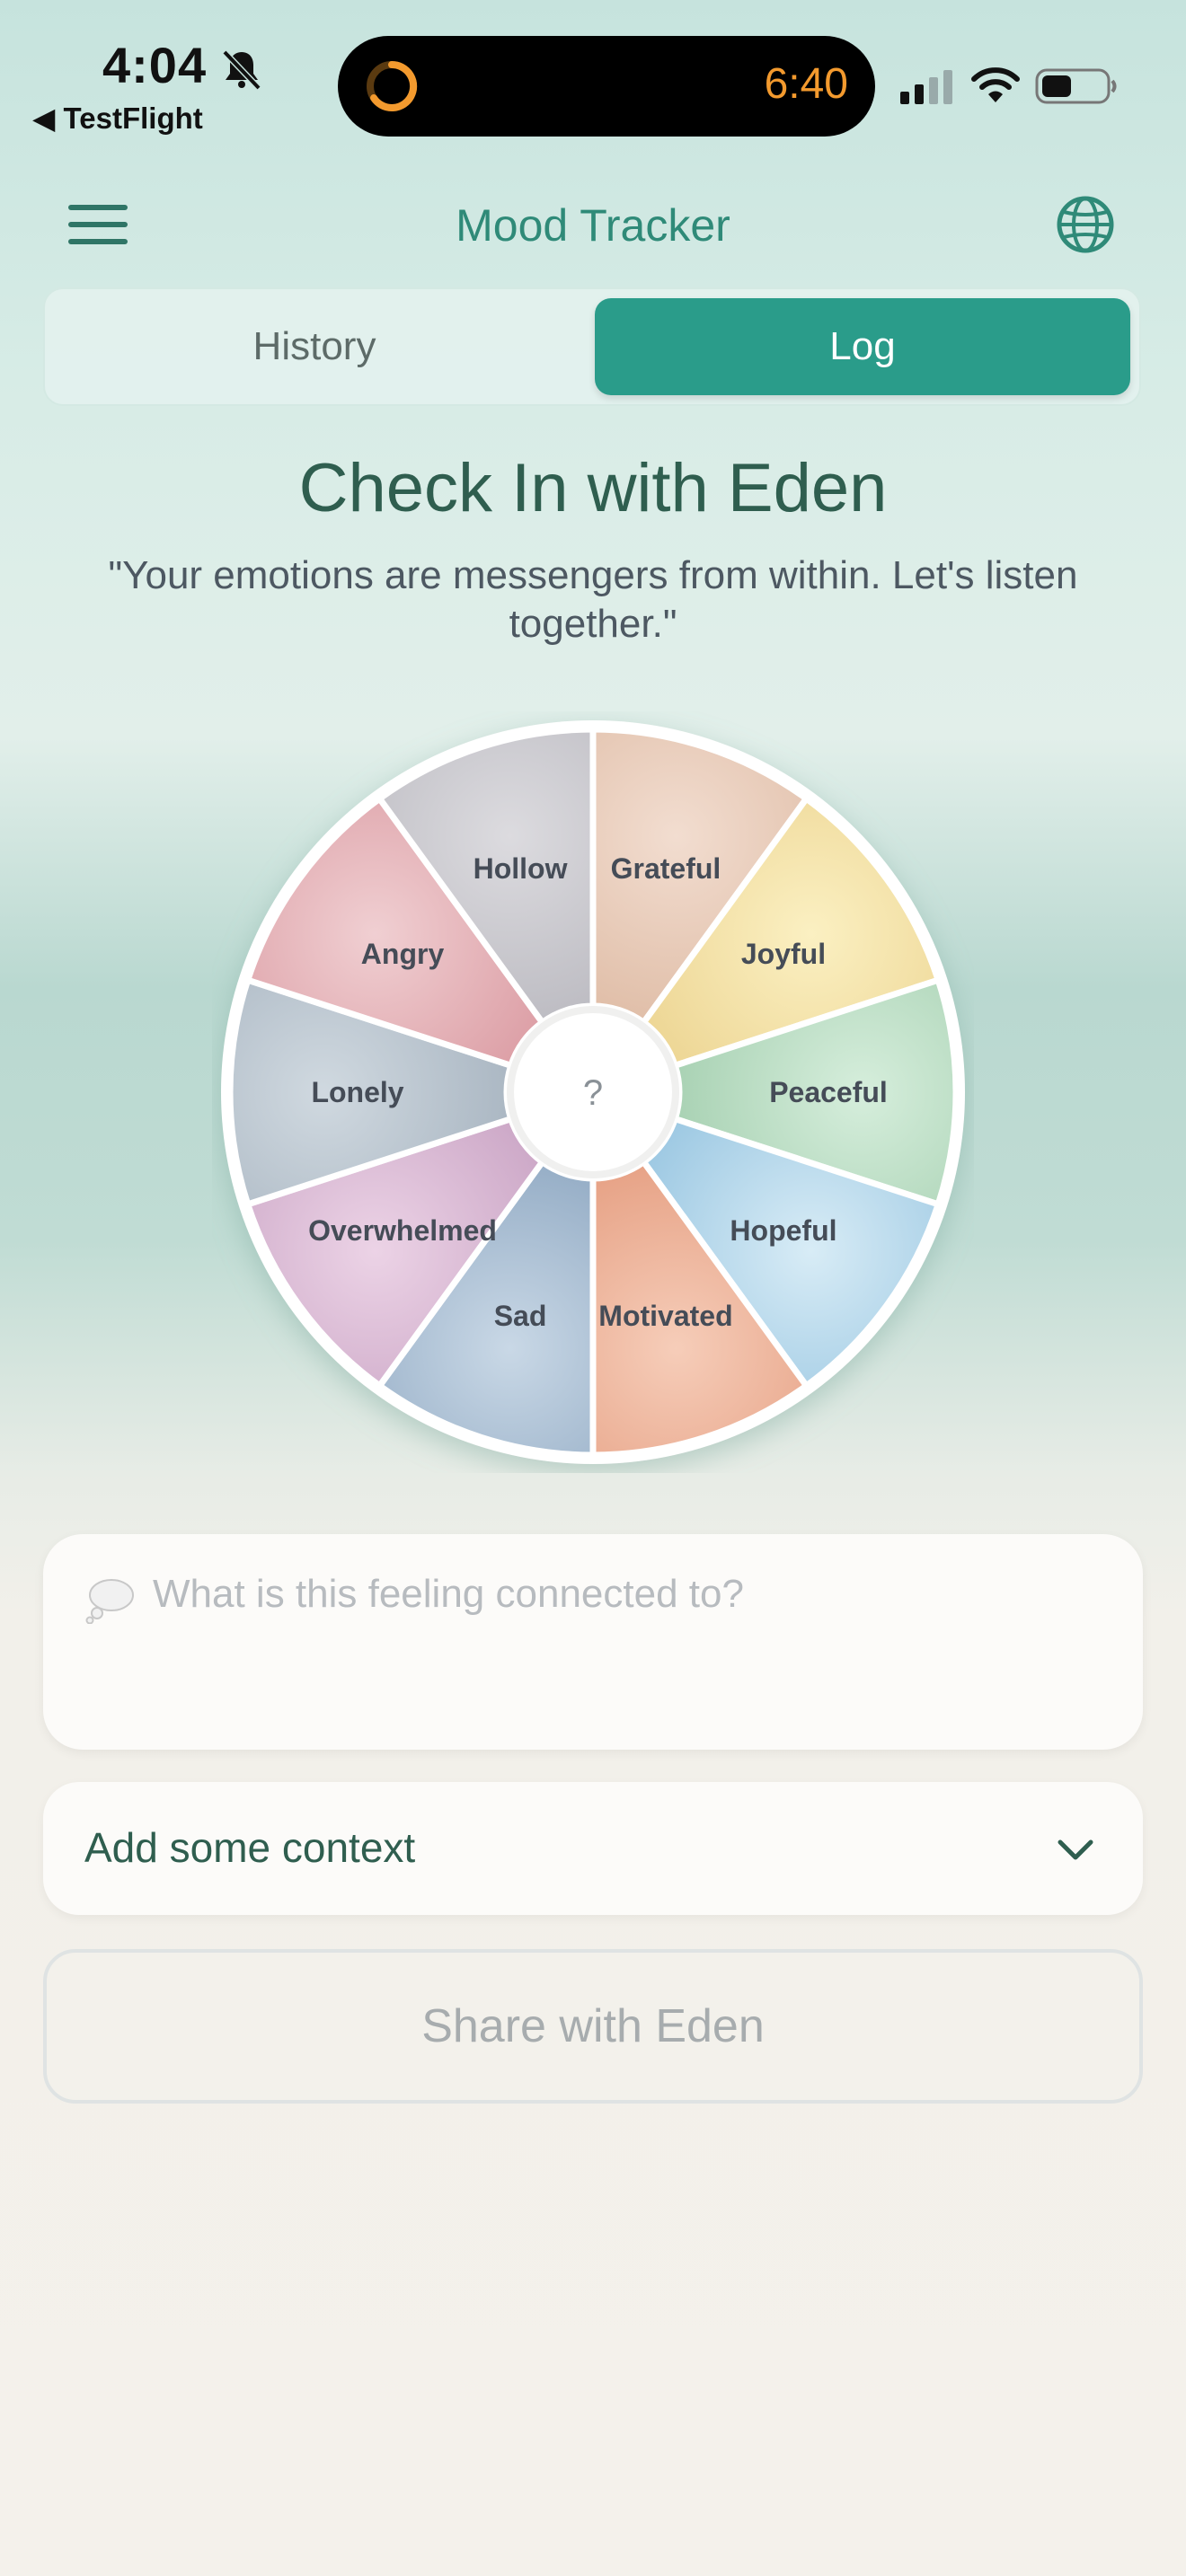 This screenshot has height=2576, width=1186. What do you see at coordinates (314, 346) in the screenshot?
I see `tab-history: History` at bounding box center [314, 346].